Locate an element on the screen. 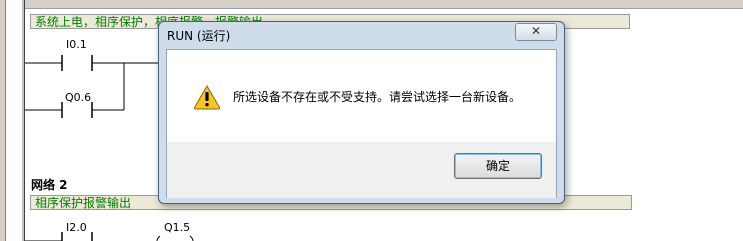 Image resolution: width=743 pixels, height=241 pixels. close-button: ✕ is located at coordinates (536, 32).